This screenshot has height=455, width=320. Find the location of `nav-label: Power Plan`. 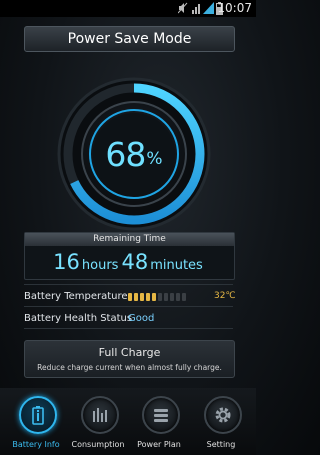

nav-label: Power Plan is located at coordinates (159, 444).